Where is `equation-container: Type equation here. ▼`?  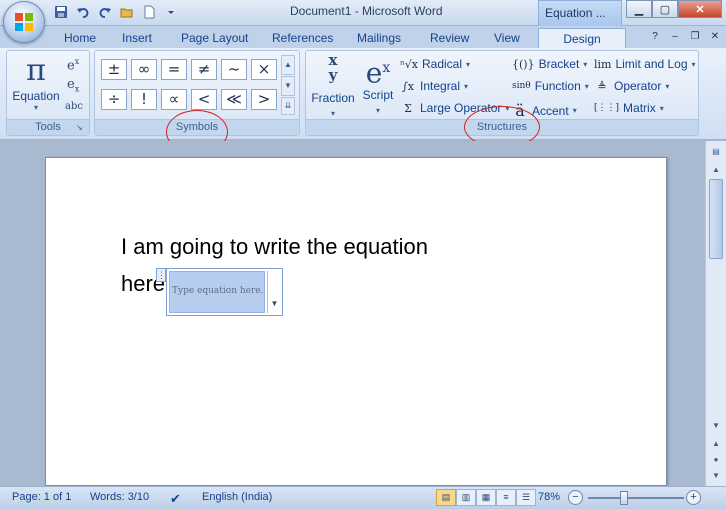
equation-container: Type equation here. ▼ is located at coordinates (224, 292).